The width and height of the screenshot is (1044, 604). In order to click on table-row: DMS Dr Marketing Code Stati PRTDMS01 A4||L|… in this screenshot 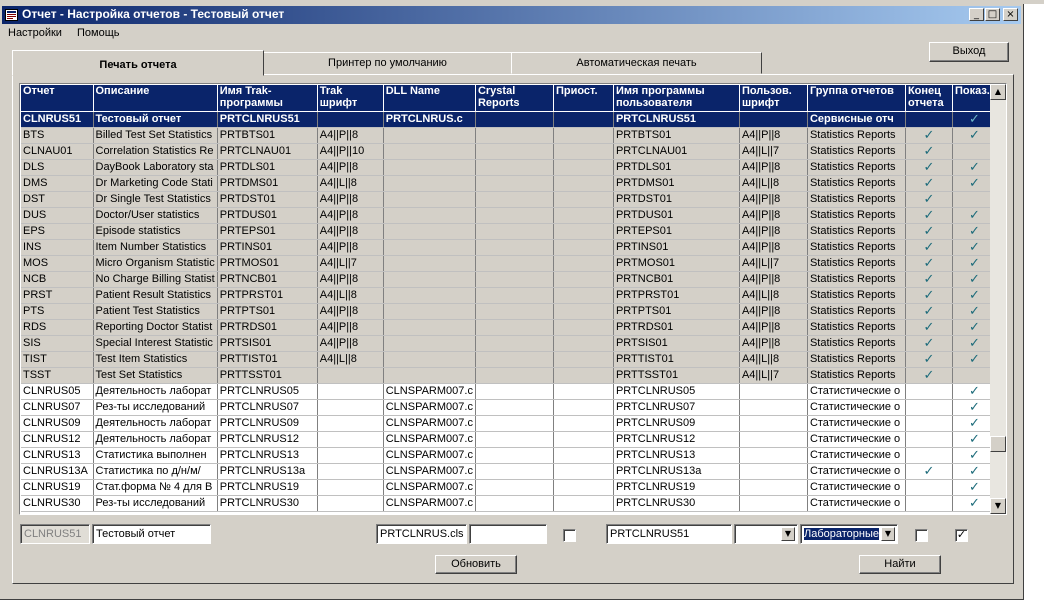, I will do `click(509, 183)`.